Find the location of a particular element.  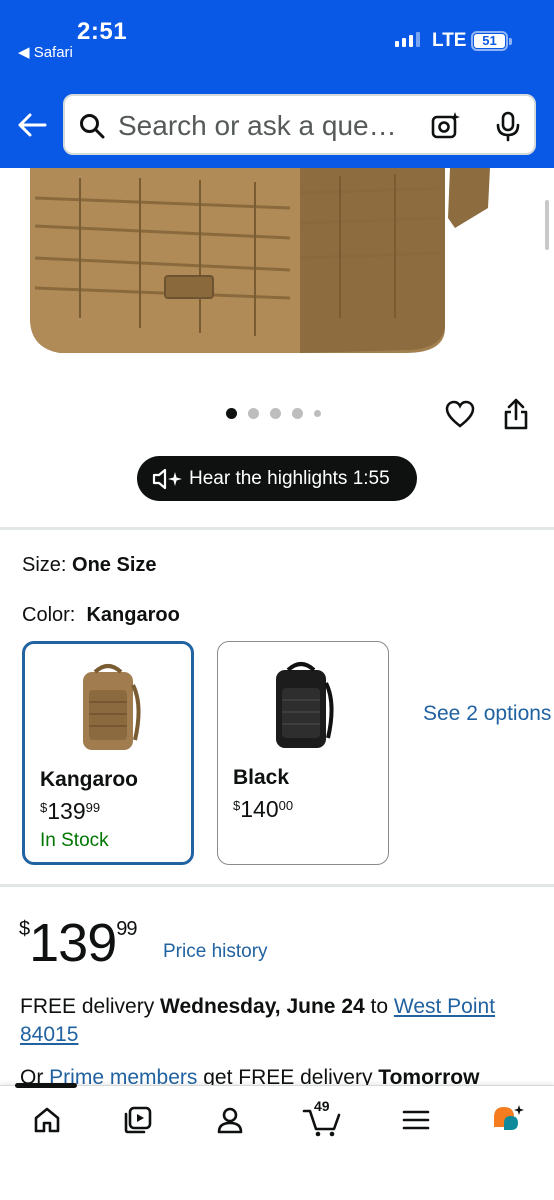

menu-tab is located at coordinates (416, 1120).